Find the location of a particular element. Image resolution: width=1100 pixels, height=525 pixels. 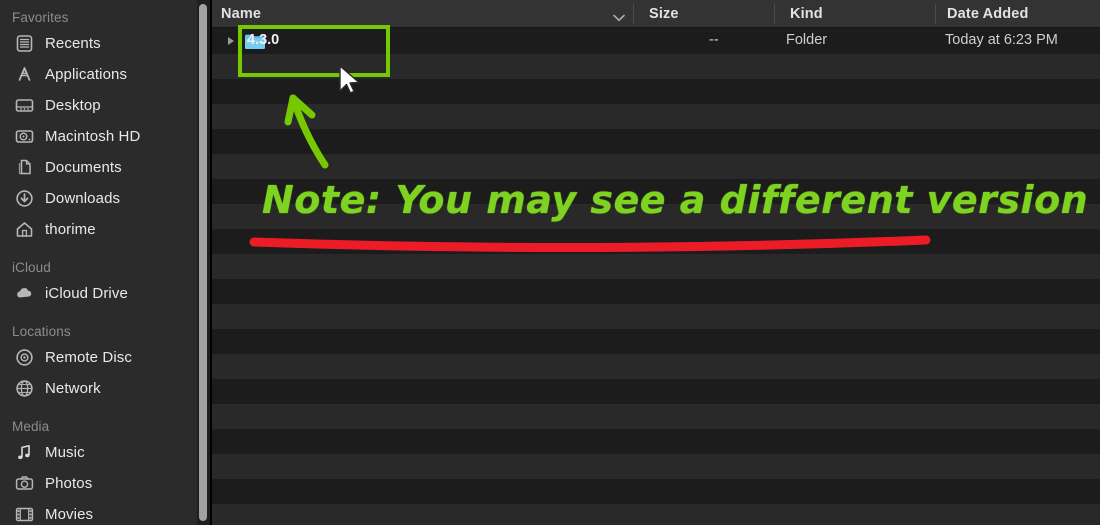

sidebar-section-favorites-title: Favorites is located at coordinates (40, 17).